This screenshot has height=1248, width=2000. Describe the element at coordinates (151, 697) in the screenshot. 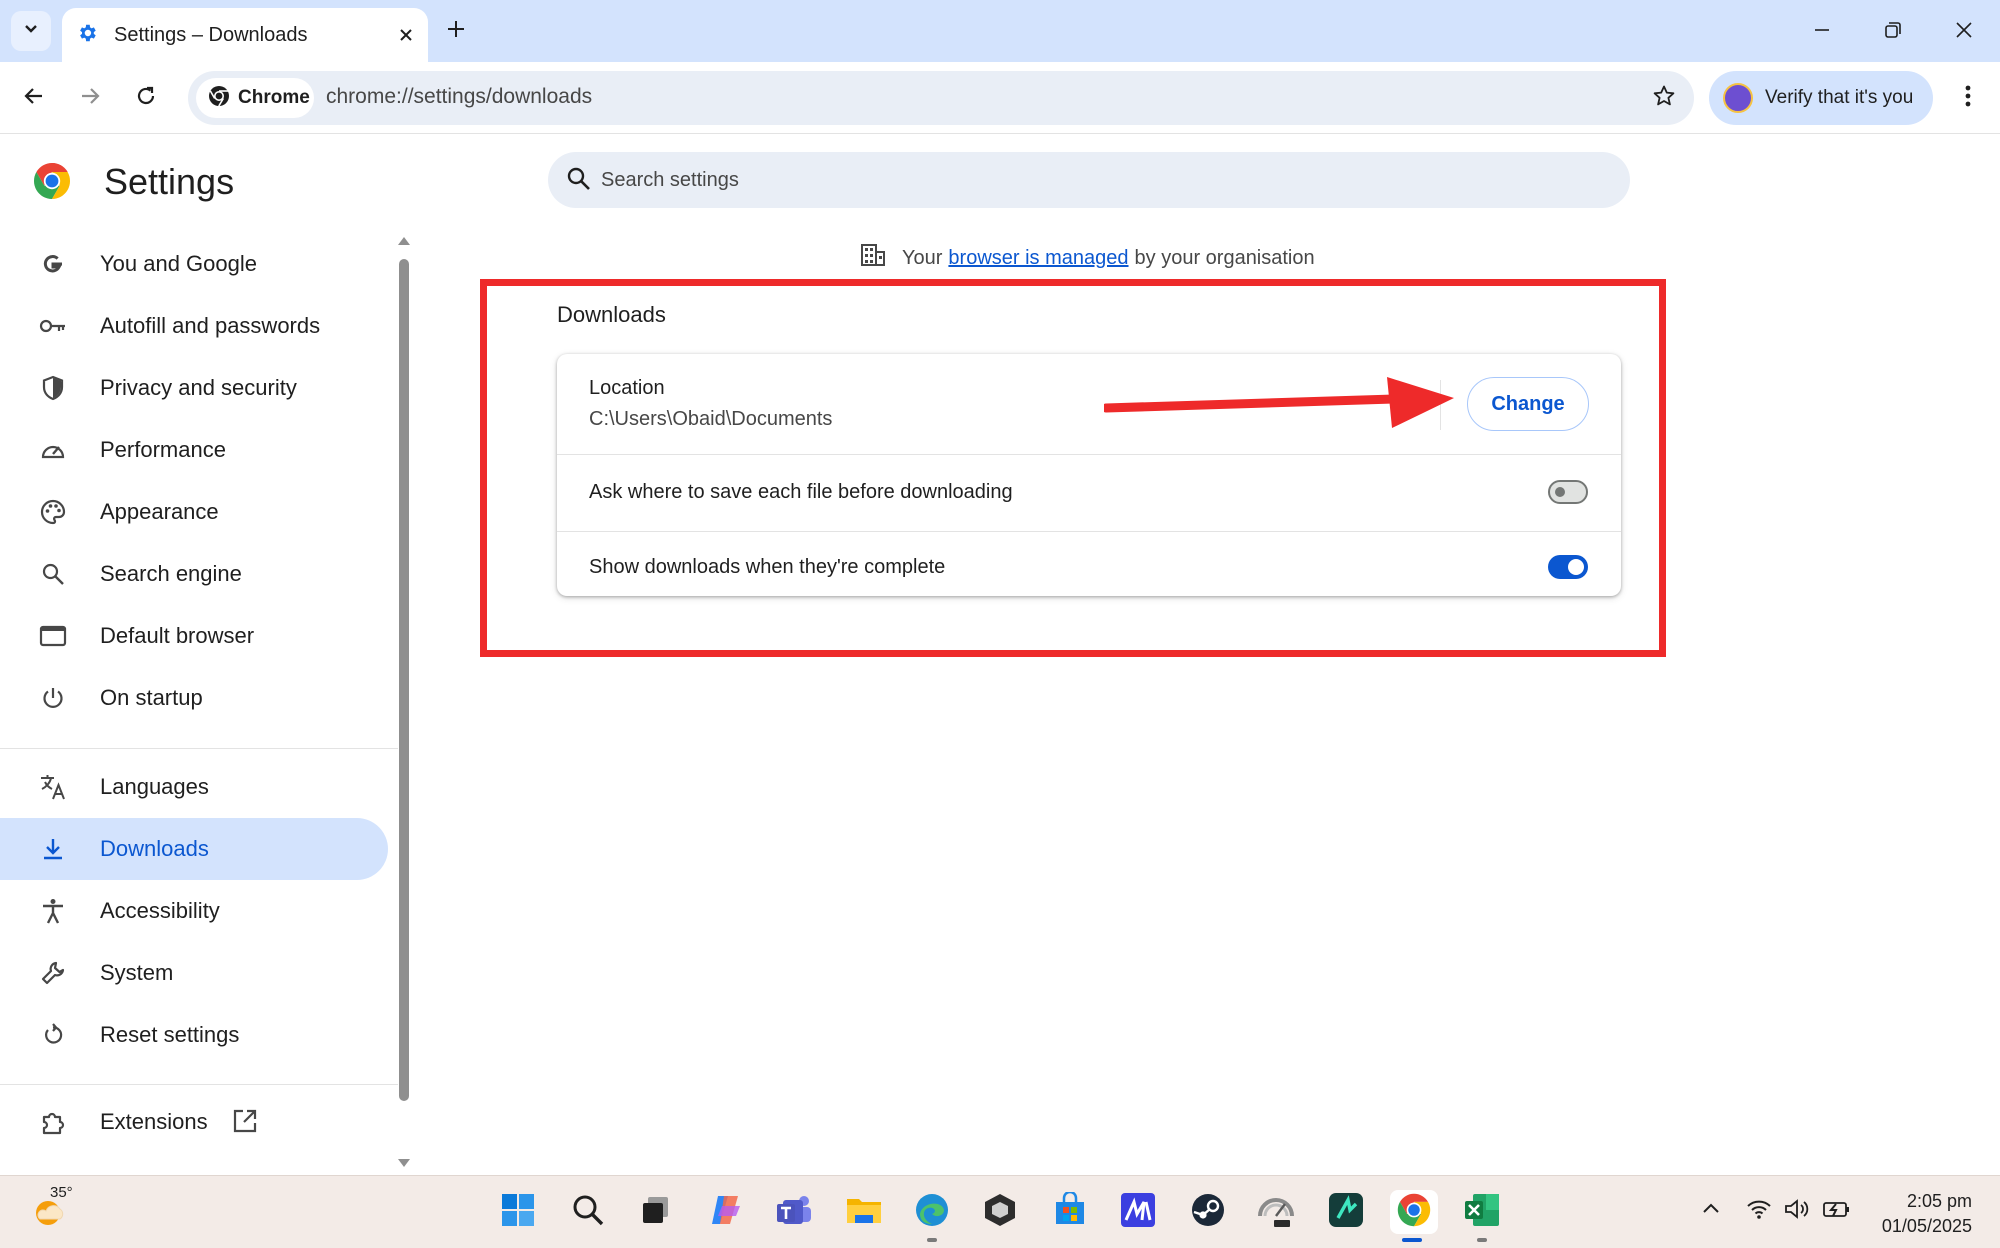

I see `sidebar-item-label: On startup` at that location.